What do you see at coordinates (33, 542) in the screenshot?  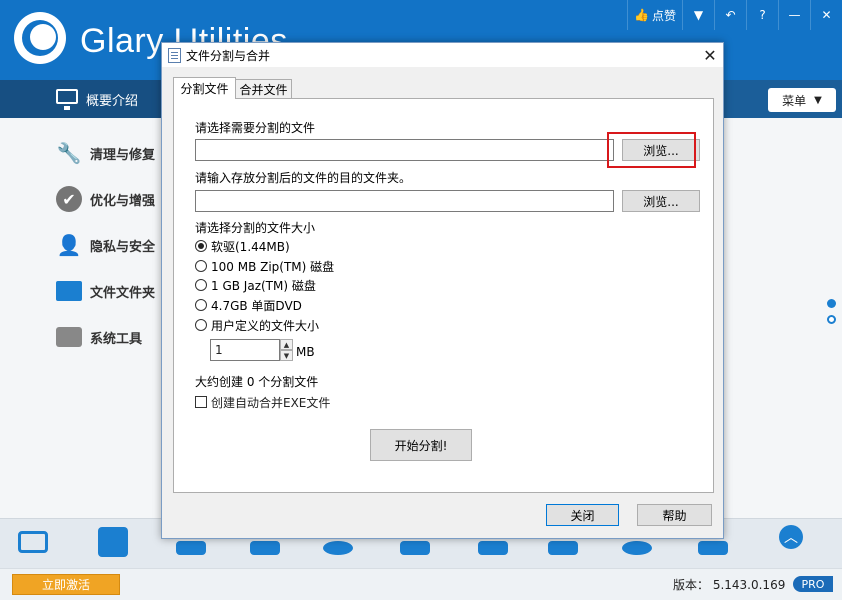 I see `tablet-icon` at bounding box center [33, 542].